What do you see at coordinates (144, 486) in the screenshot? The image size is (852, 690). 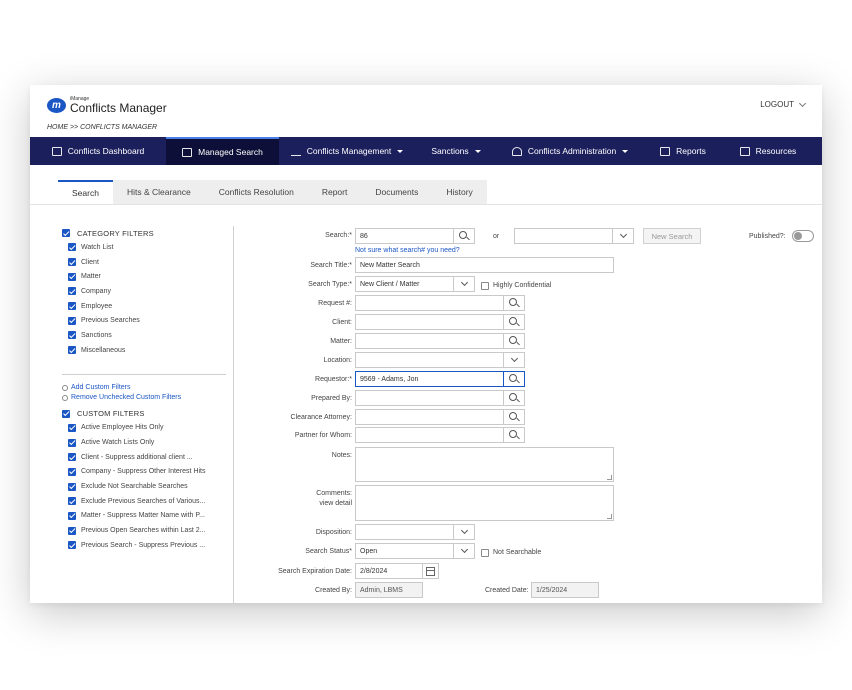 I see `custom-filter-item: Exclude Not Searchable Searches` at bounding box center [144, 486].